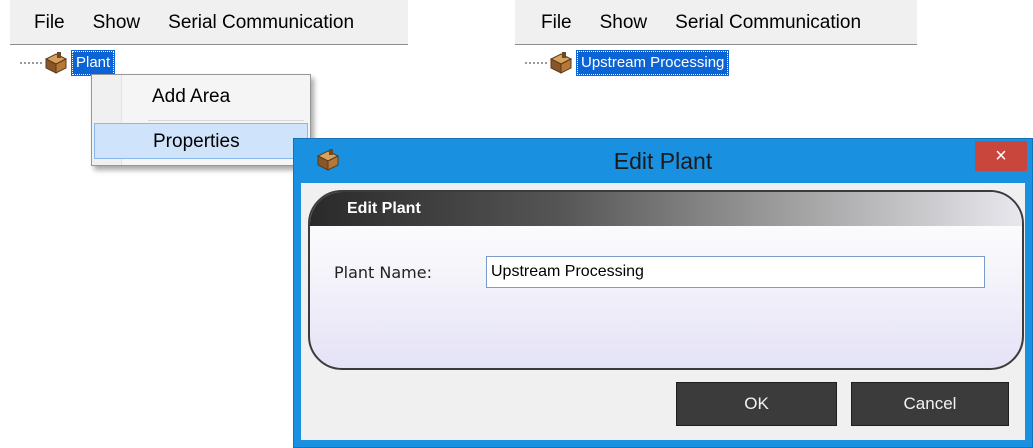 The image size is (1033, 448). Describe the element at coordinates (93, 63) in the screenshot. I see `tree-node-label: Plant` at that location.